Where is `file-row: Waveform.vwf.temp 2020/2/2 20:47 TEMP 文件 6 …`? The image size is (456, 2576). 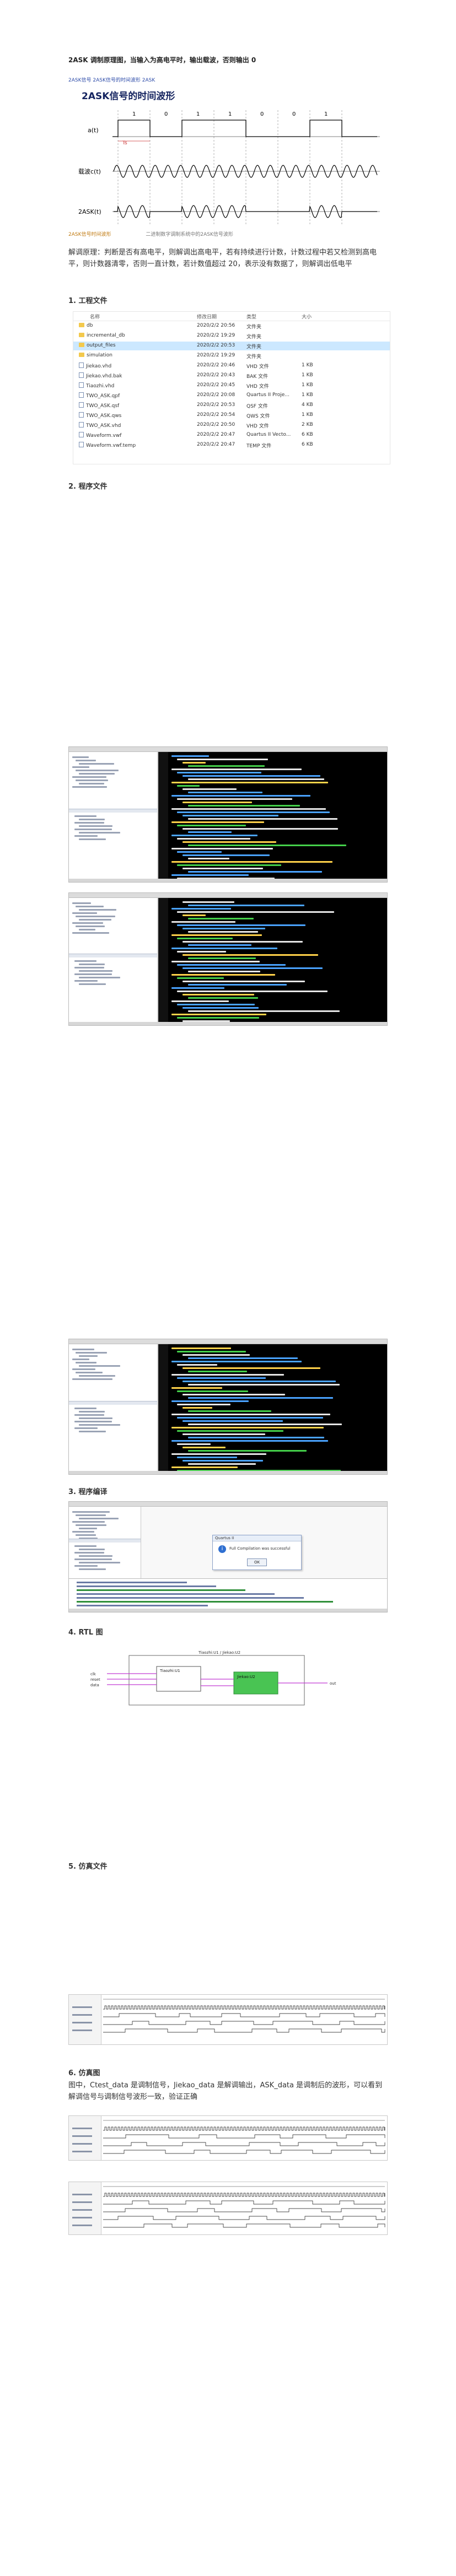
file-row: Waveform.vwf.temp 2020/2/2 20:47 TEMP 文件 6 … is located at coordinates (232, 446).